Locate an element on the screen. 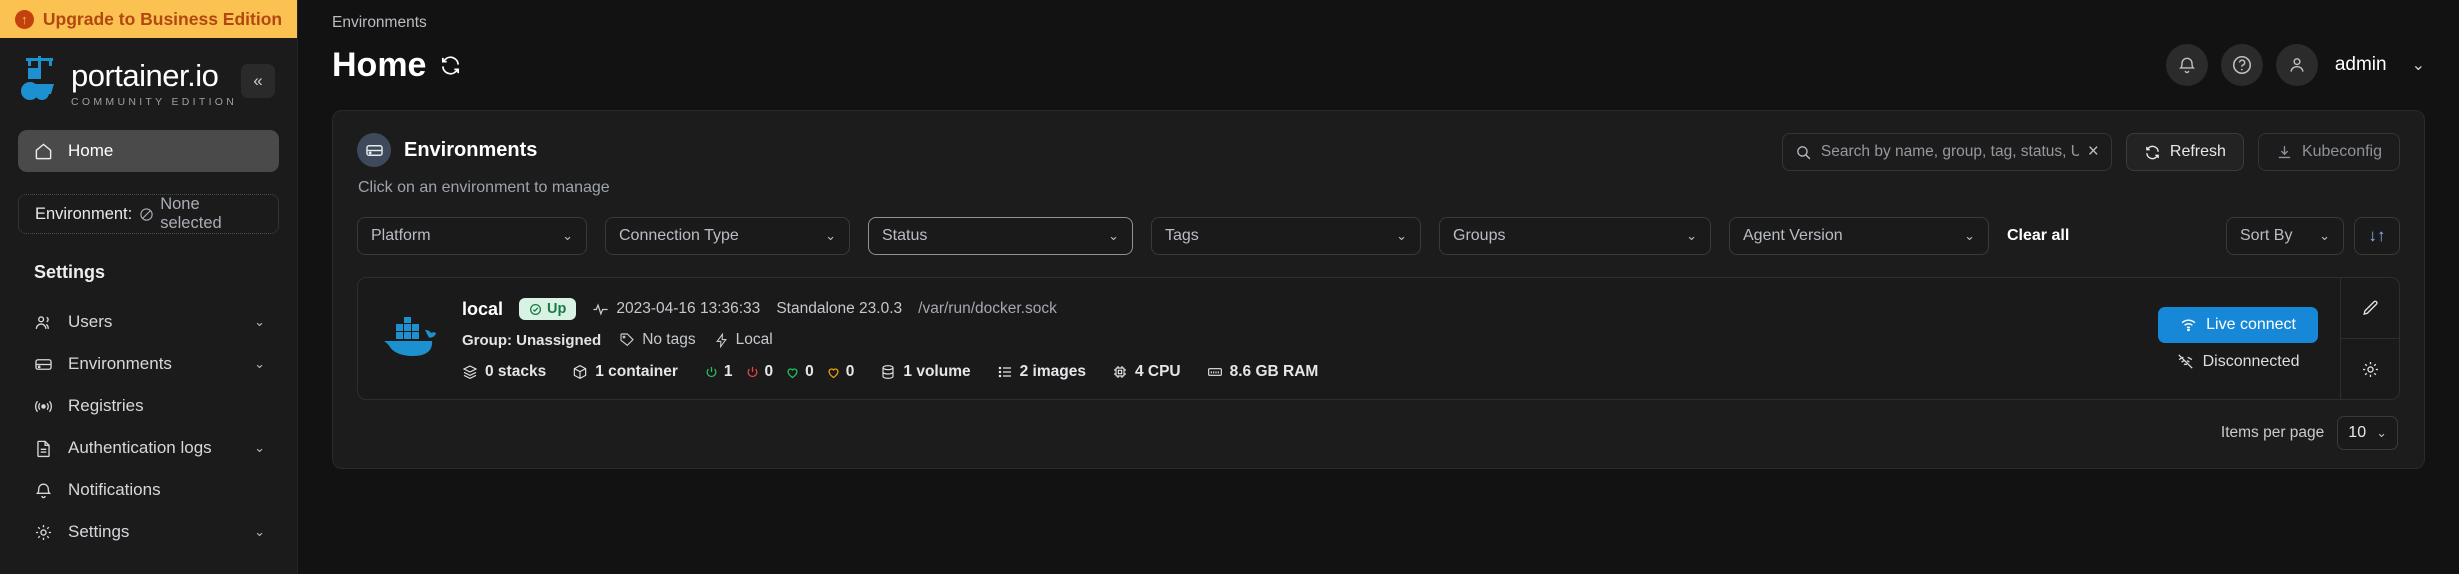 The height and width of the screenshot is (574, 2459). edit-environment-button is located at coordinates (2370, 308).